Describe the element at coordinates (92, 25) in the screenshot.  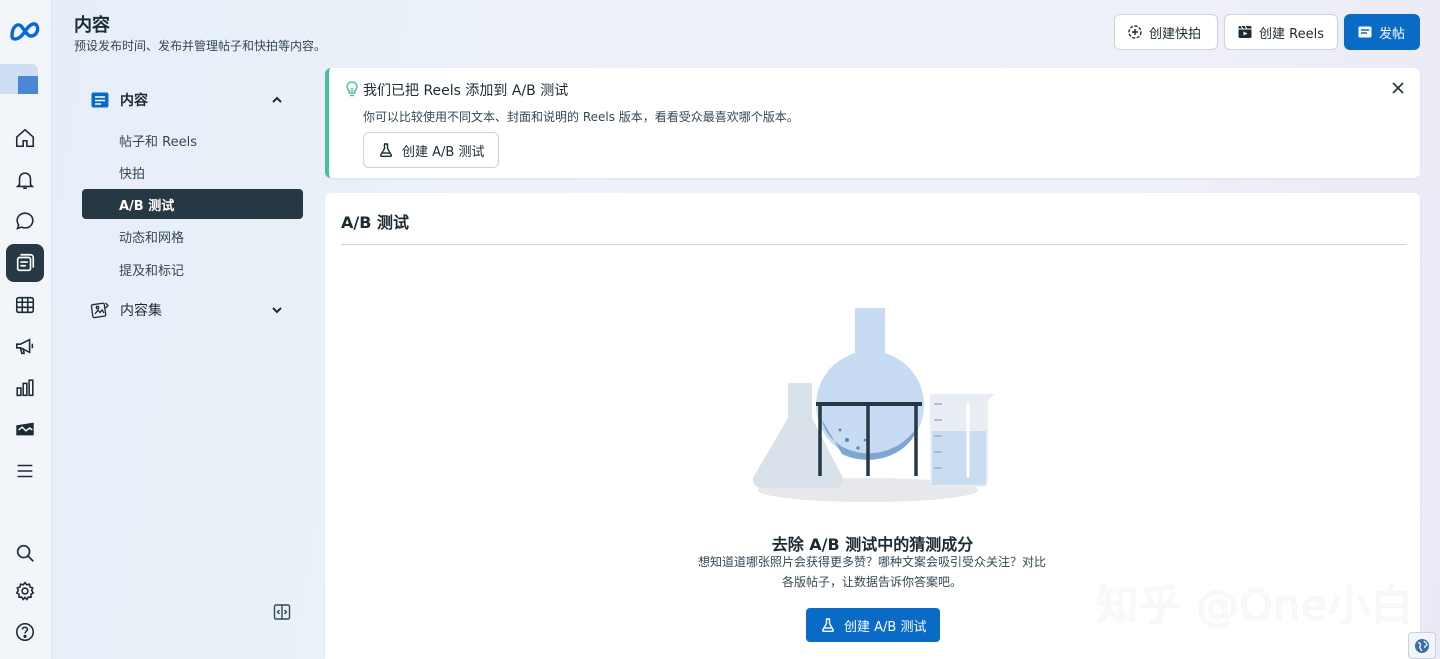
I see `page-title: 内容` at that location.